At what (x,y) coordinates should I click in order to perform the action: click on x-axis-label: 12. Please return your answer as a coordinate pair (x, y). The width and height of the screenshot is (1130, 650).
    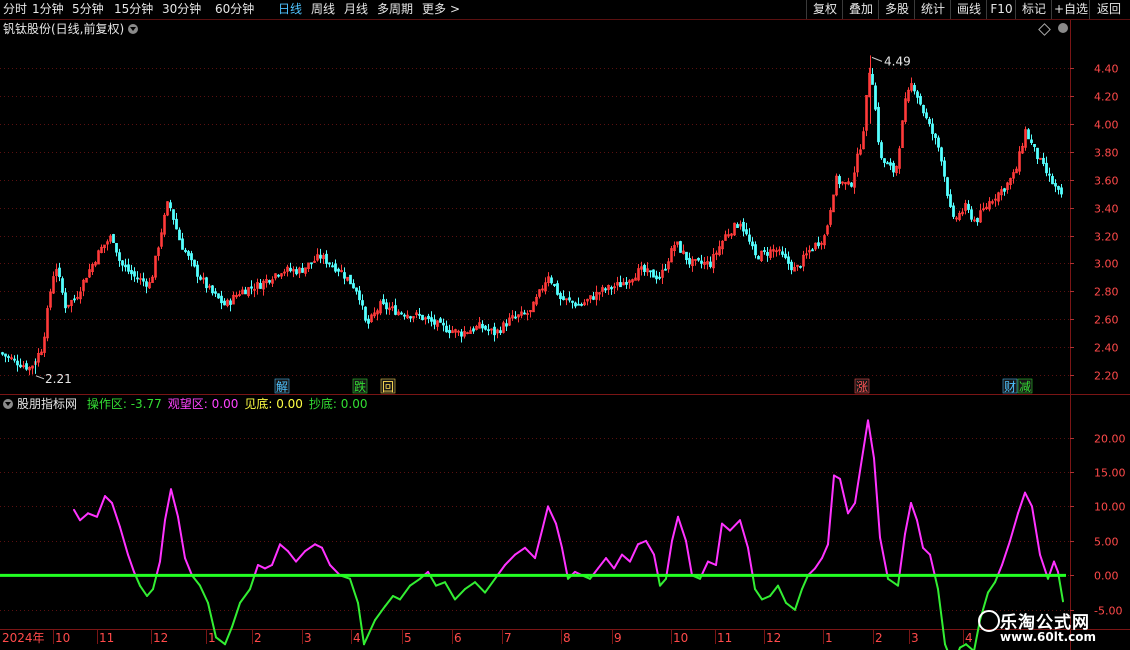
    Looking at the image, I should click on (773, 638).